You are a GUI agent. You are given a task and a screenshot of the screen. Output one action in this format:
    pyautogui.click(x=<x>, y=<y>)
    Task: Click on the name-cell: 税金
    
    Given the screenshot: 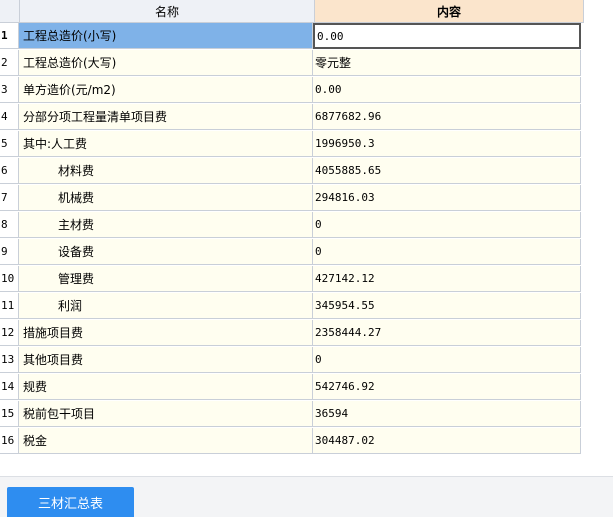 What is the action you would take?
    pyautogui.click(x=166, y=441)
    